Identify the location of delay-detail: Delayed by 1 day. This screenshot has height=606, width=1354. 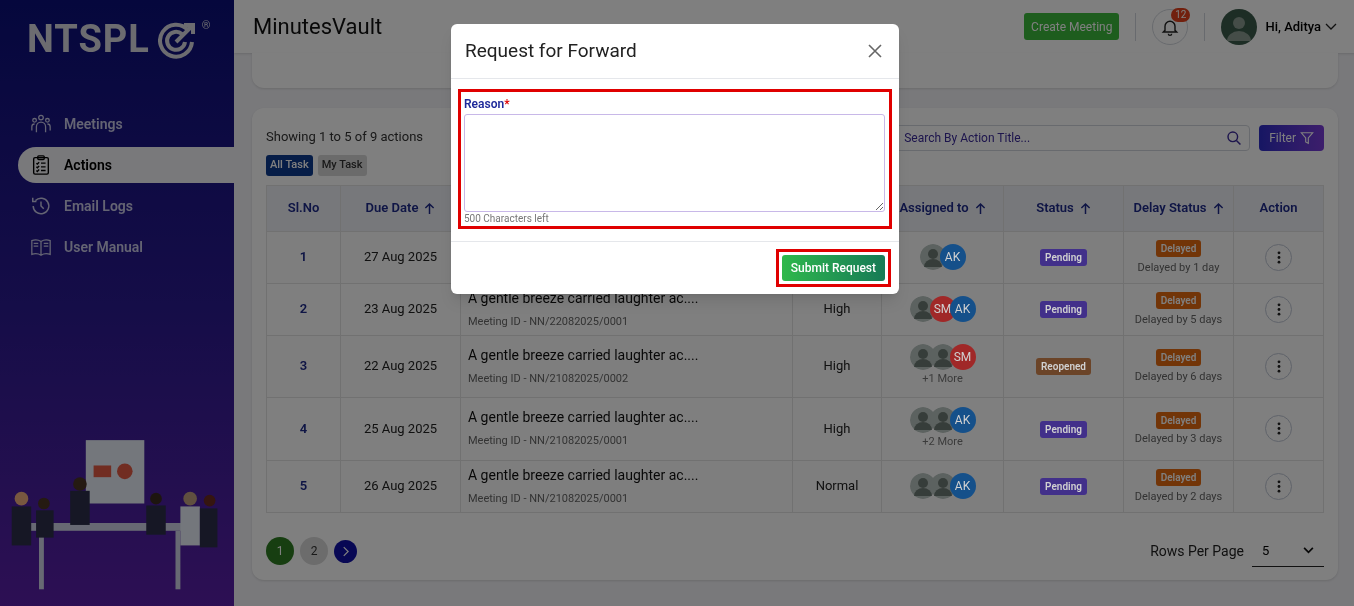
(1178, 267).